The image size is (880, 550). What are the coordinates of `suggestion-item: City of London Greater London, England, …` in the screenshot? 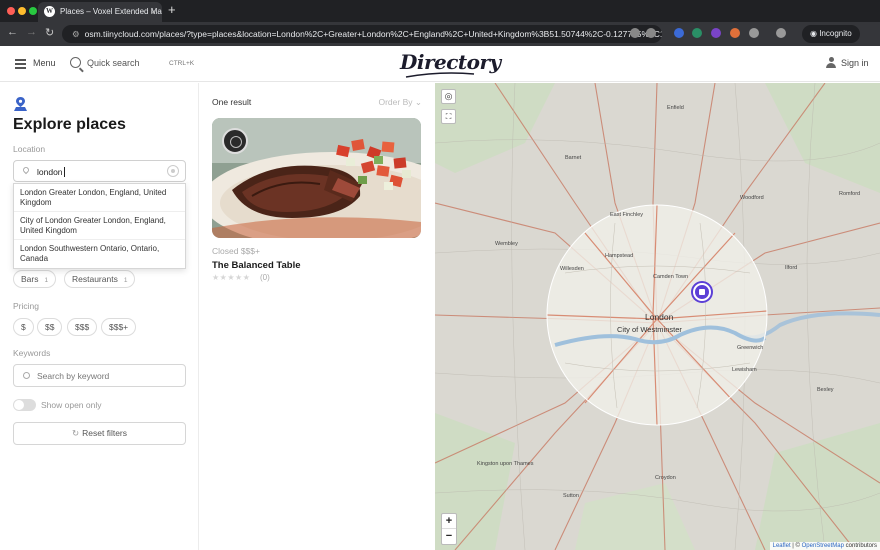 It's located at (99, 226).